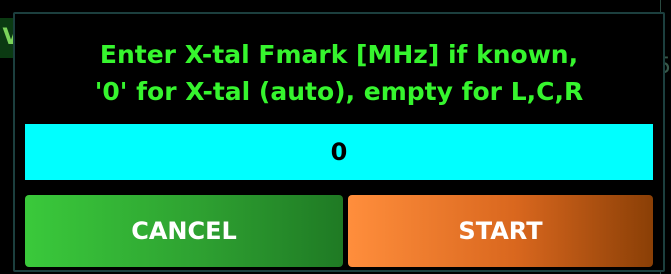 This screenshot has width=671, height=274. Describe the element at coordinates (500, 231) in the screenshot. I see `start-button: START` at that location.